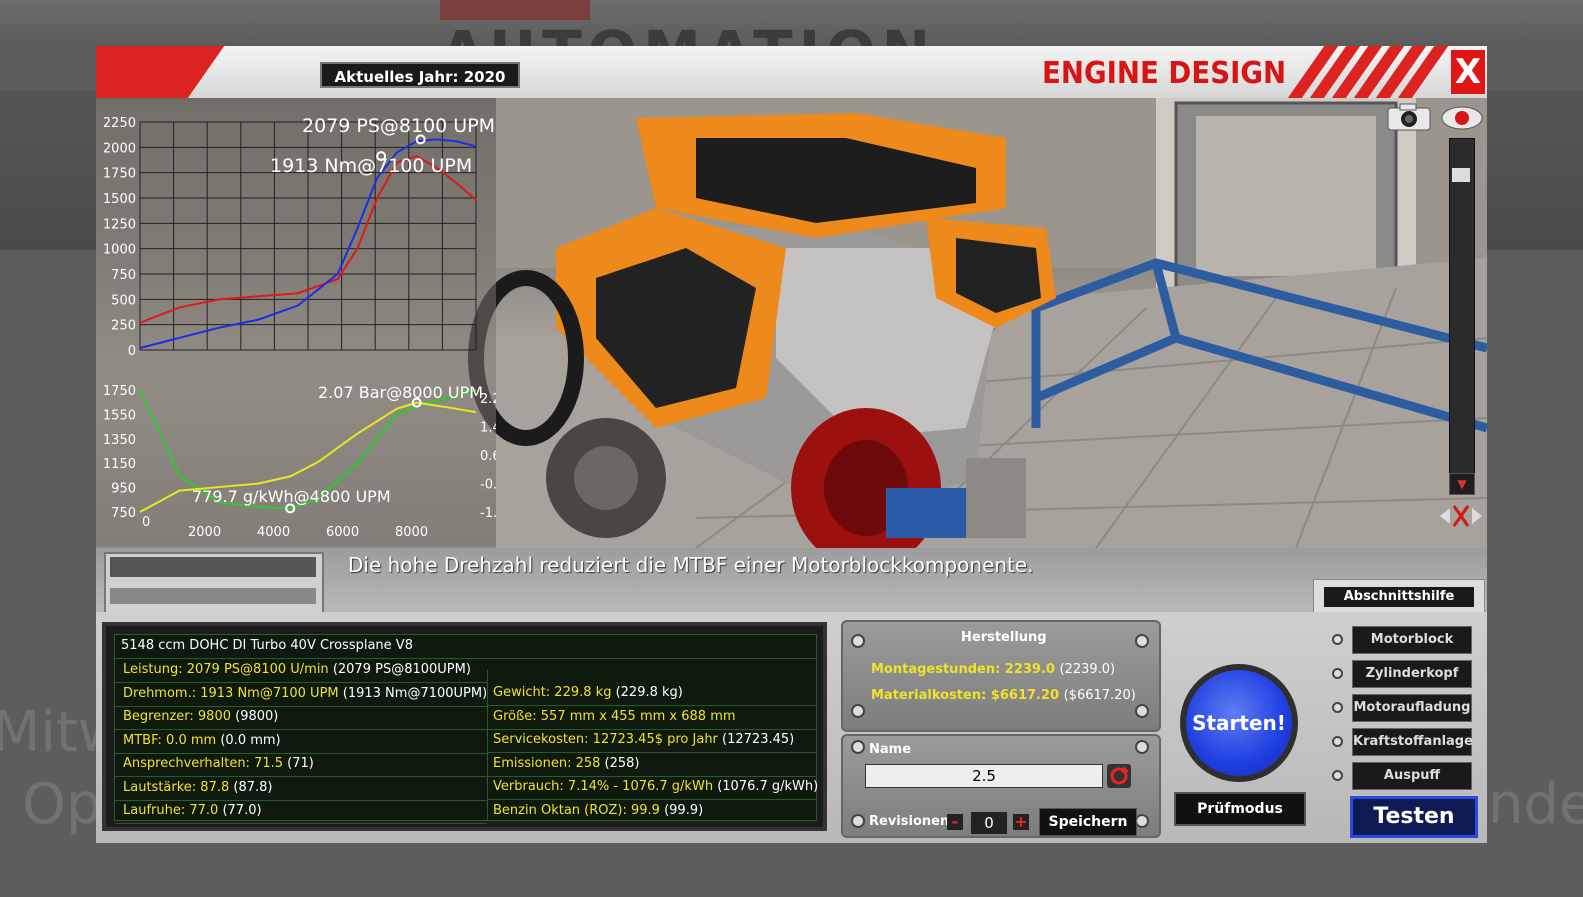 This screenshot has width=1583, height=897. Describe the element at coordinates (204, 532) in the screenshot. I see `x-tick-label: 2000` at that location.